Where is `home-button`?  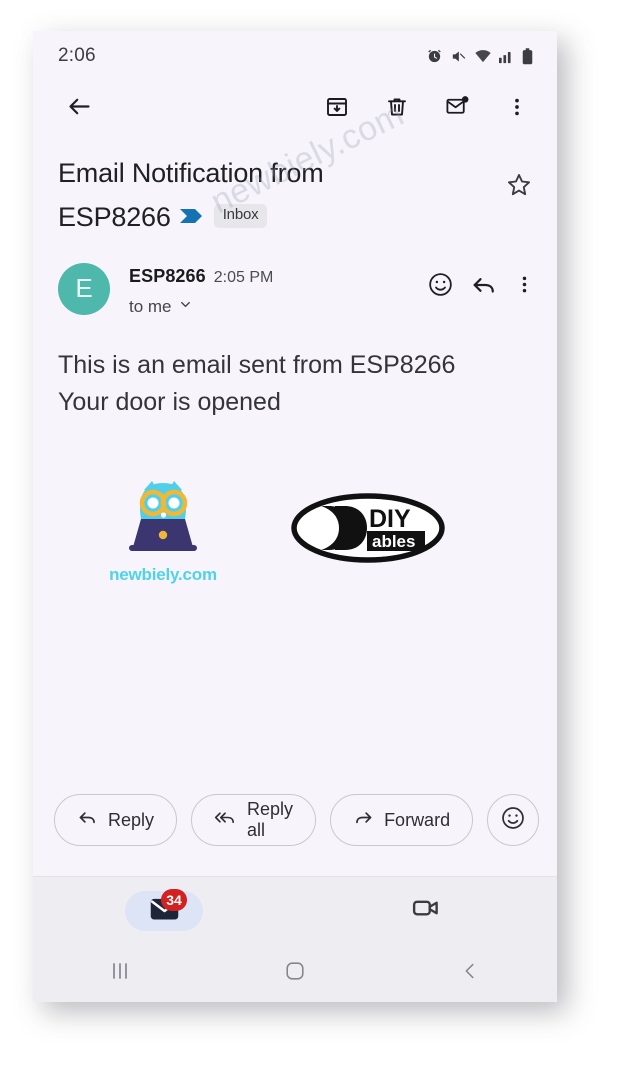 home-button is located at coordinates (295, 973).